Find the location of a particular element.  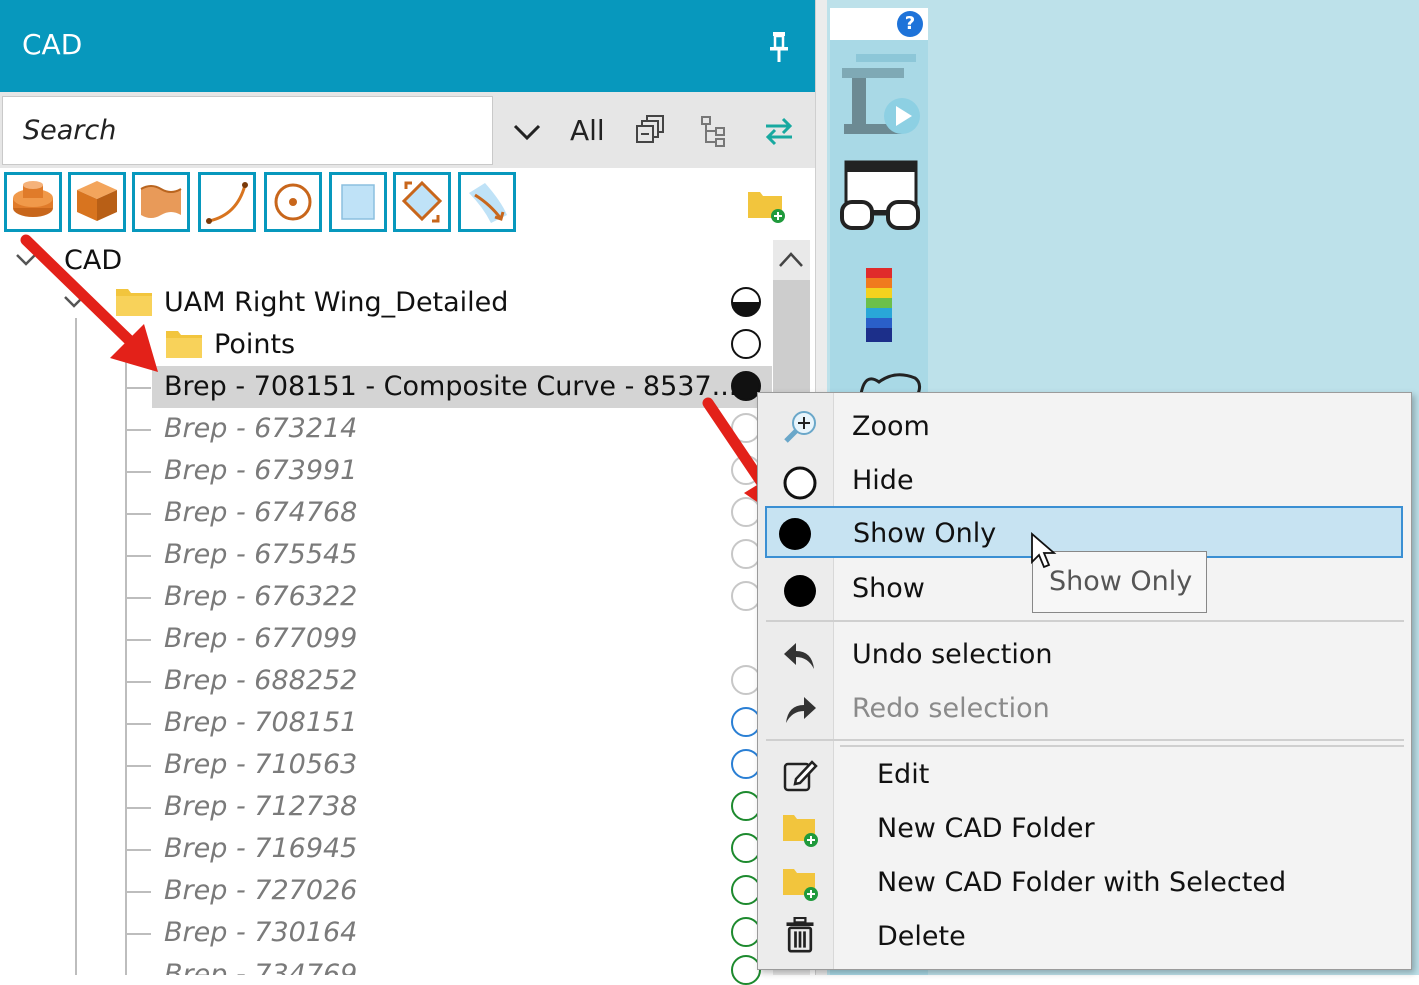

point-icon is located at coordinates (293, 202).